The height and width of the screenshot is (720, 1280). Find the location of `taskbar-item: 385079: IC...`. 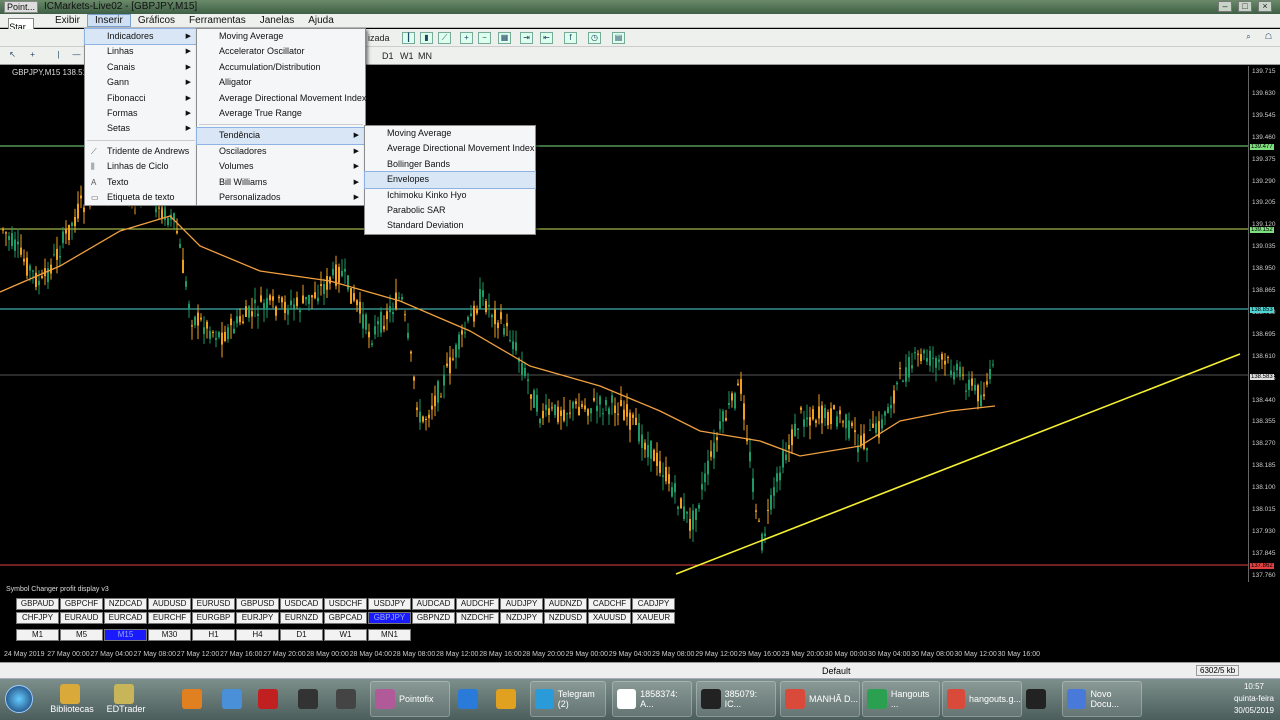

taskbar-item: 385079: IC... is located at coordinates (736, 699).